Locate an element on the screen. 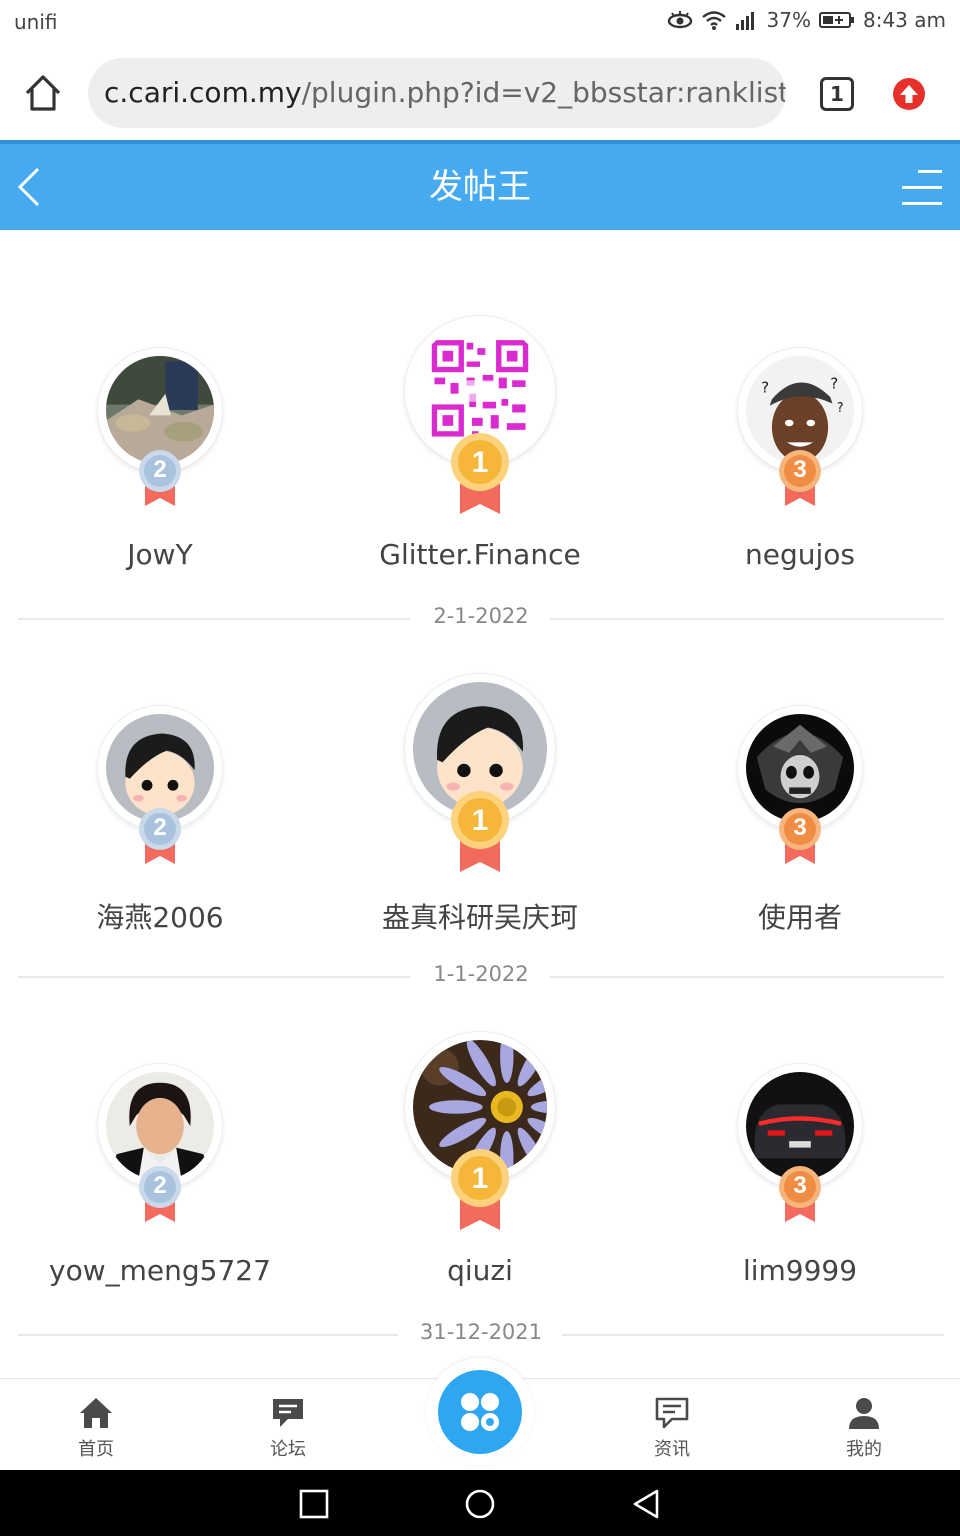 The image size is (960, 1536). nav-home: 首页 is located at coordinates (96, 1425).